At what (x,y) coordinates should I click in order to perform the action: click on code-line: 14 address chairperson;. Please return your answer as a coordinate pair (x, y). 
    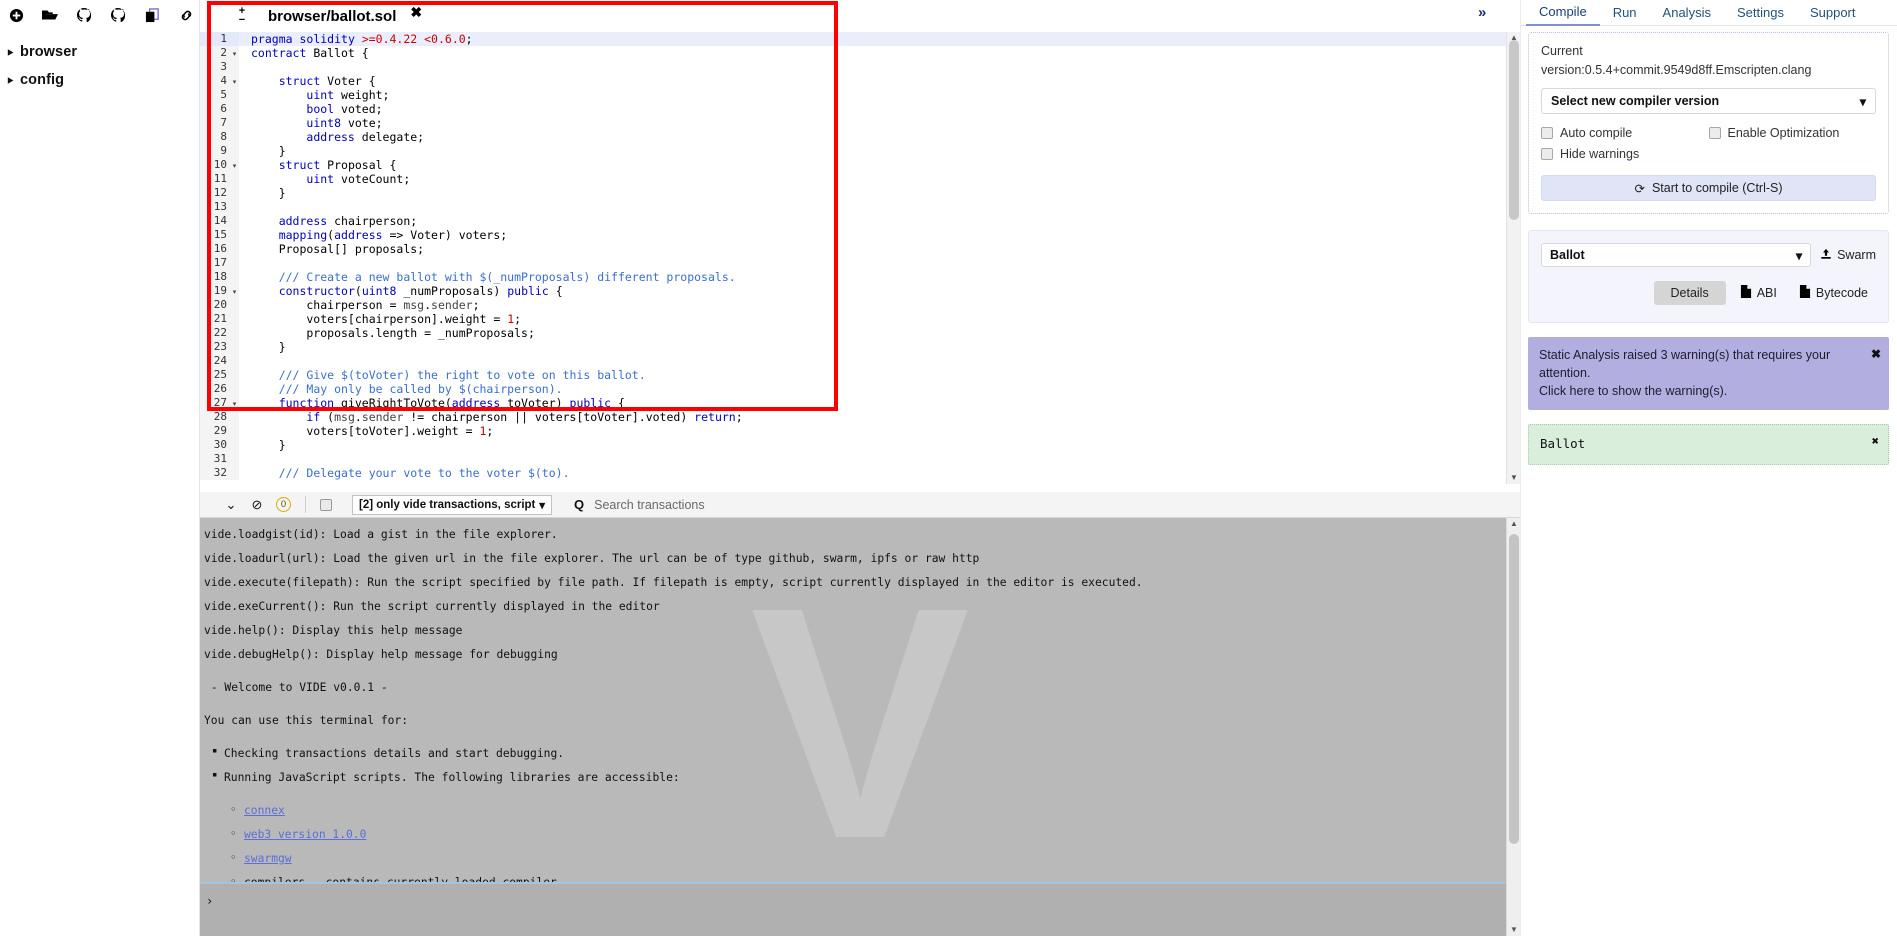
    Looking at the image, I should click on (860, 221).